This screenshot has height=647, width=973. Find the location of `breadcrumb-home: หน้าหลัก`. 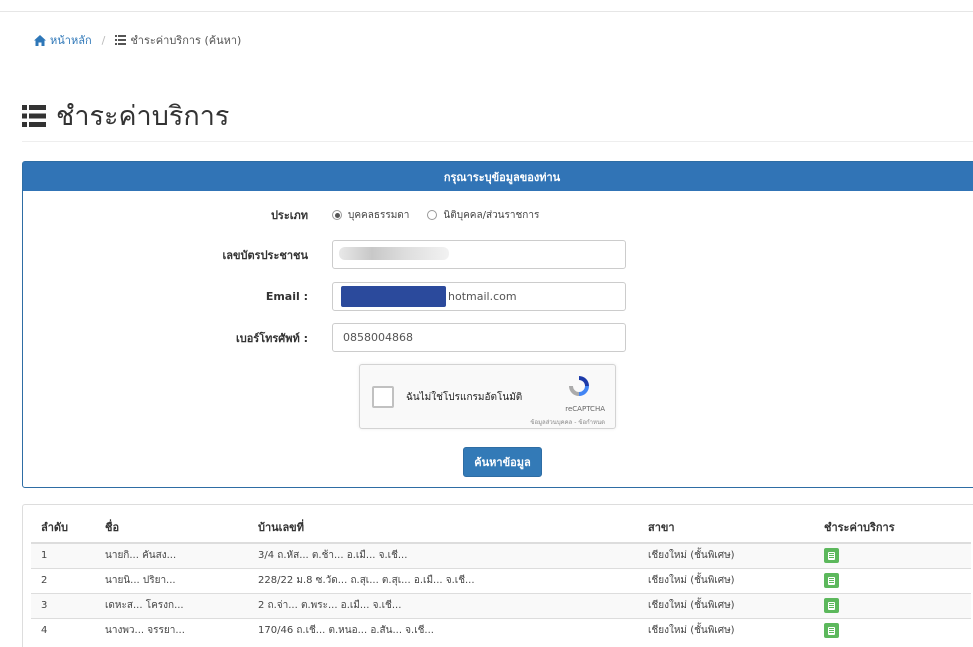

breadcrumb-home: หน้าหลัก is located at coordinates (63, 40).